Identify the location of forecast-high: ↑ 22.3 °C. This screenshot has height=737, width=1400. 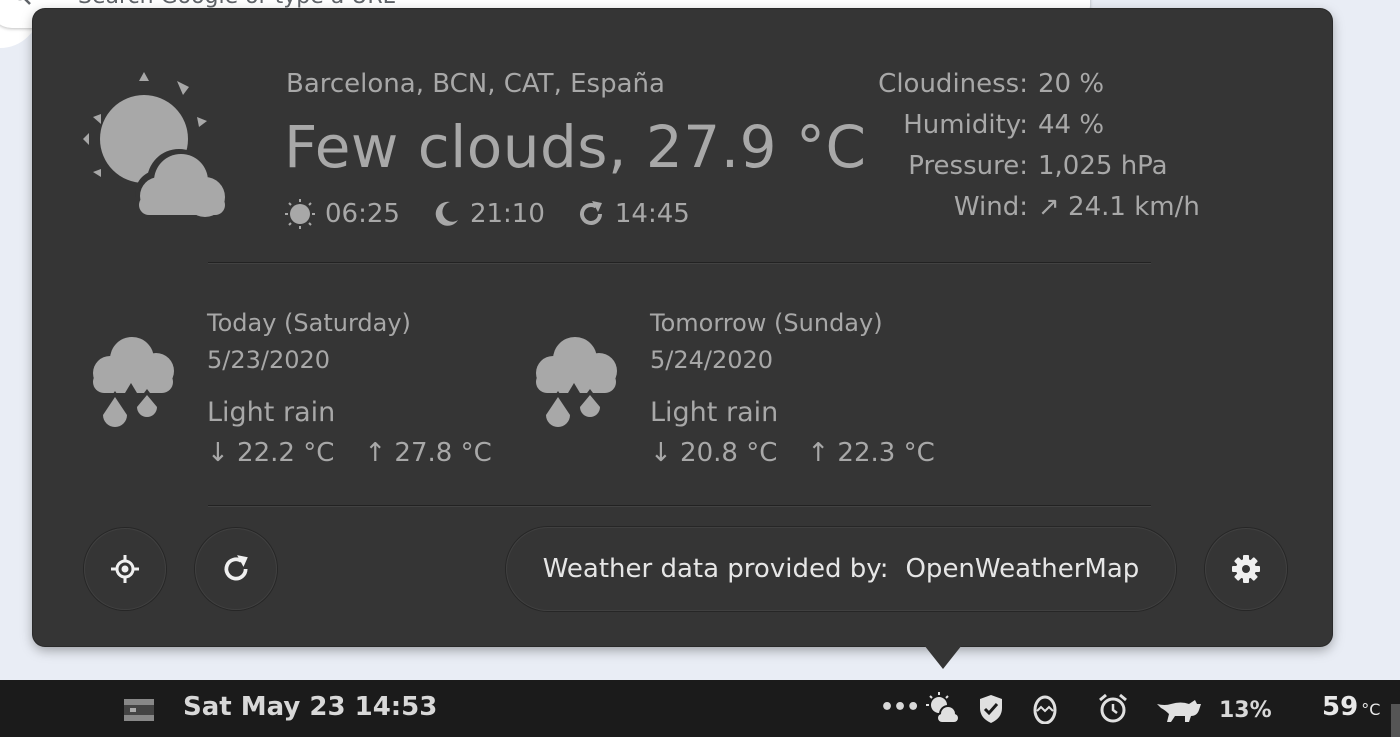
(871, 453).